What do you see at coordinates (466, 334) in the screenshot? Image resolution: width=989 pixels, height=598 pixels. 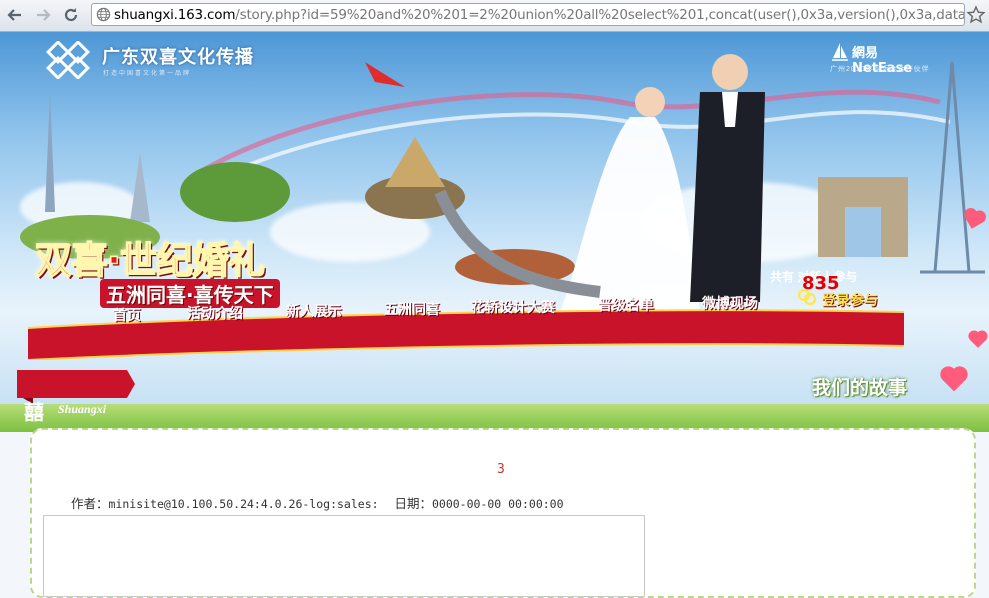 I see `nav-ribbon` at bounding box center [466, 334].